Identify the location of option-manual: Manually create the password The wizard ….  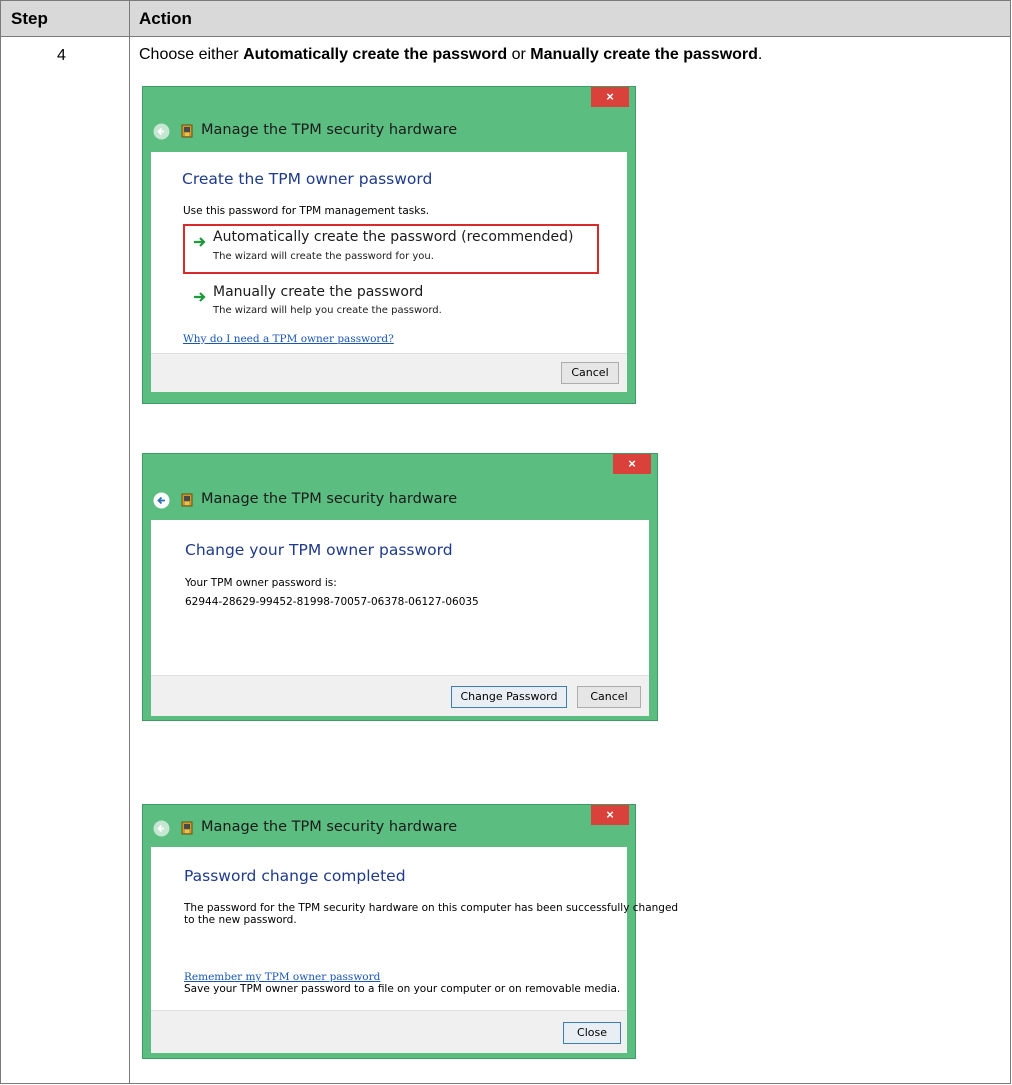
(391, 306).